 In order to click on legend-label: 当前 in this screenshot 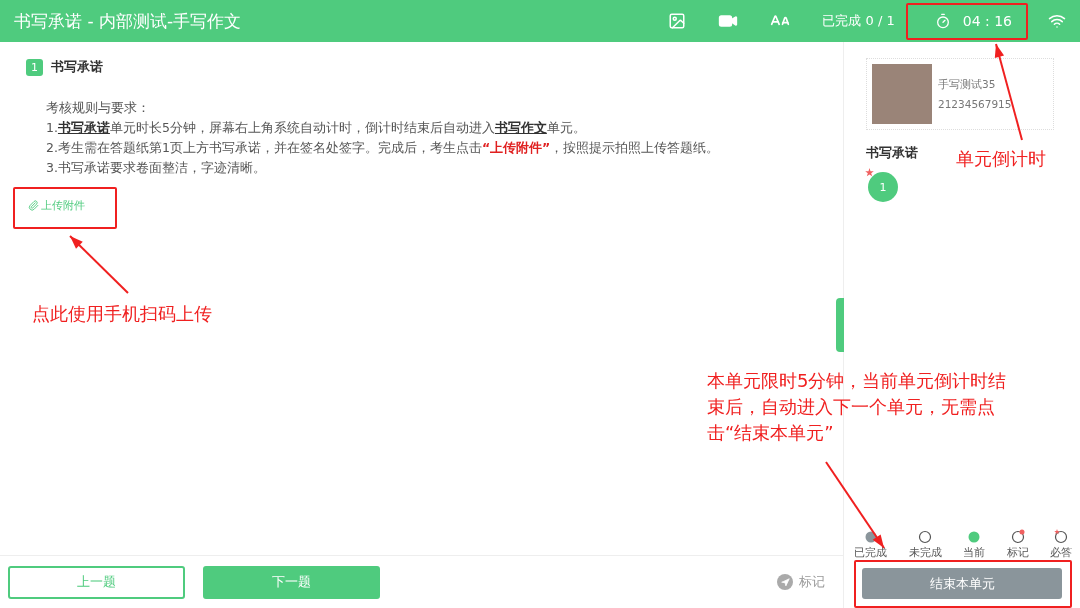, I will do `click(974, 552)`.